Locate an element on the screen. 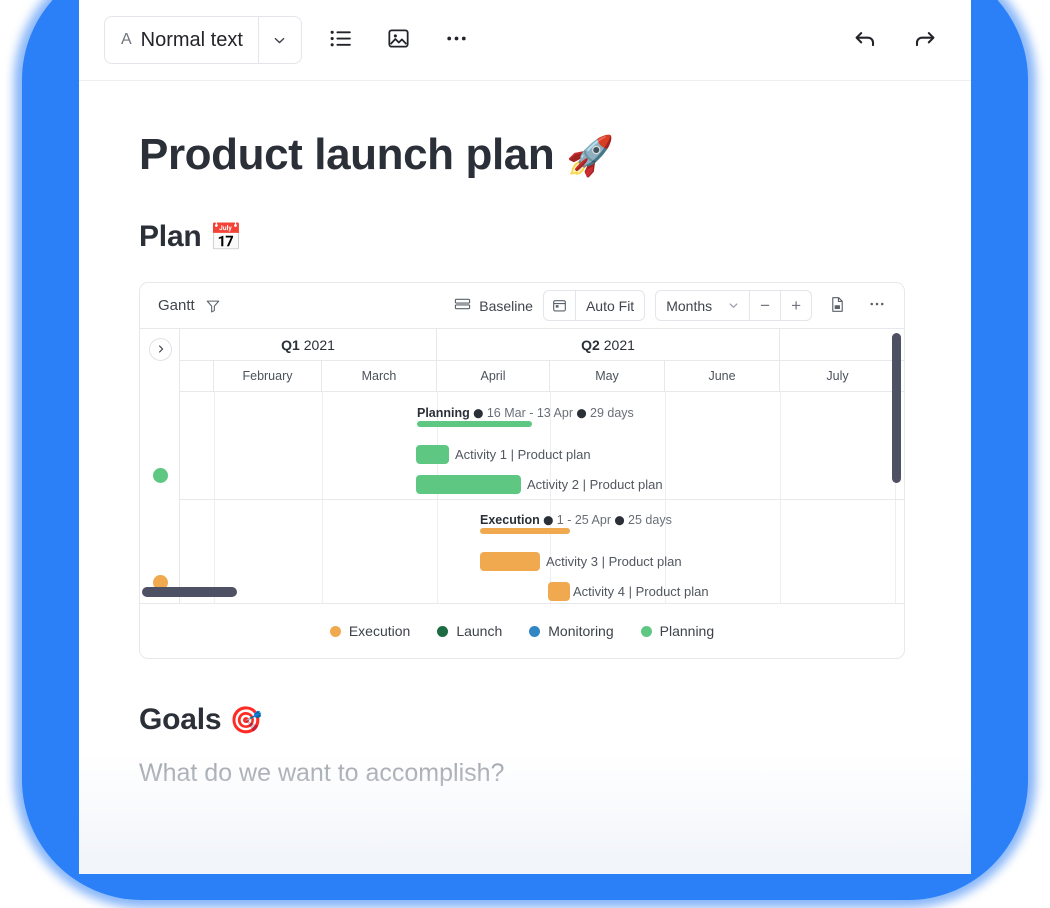 This screenshot has height=908, width=1050. timescale-dropdown: Months is located at coordinates (703, 305).